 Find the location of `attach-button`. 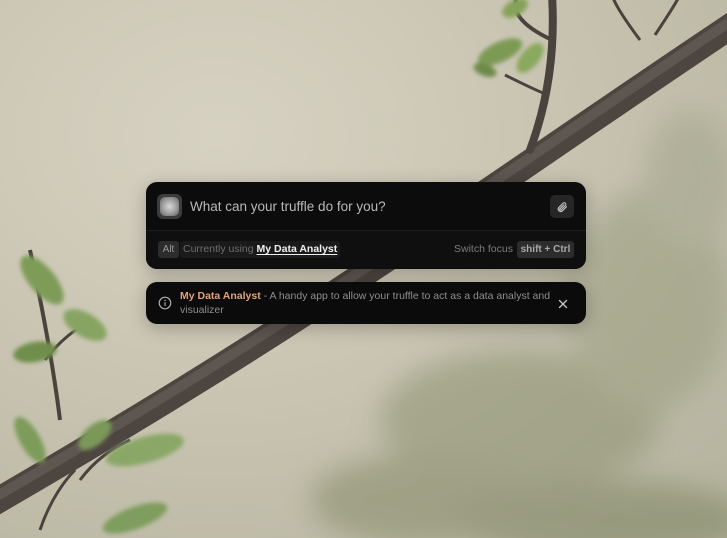

attach-button is located at coordinates (562, 206).